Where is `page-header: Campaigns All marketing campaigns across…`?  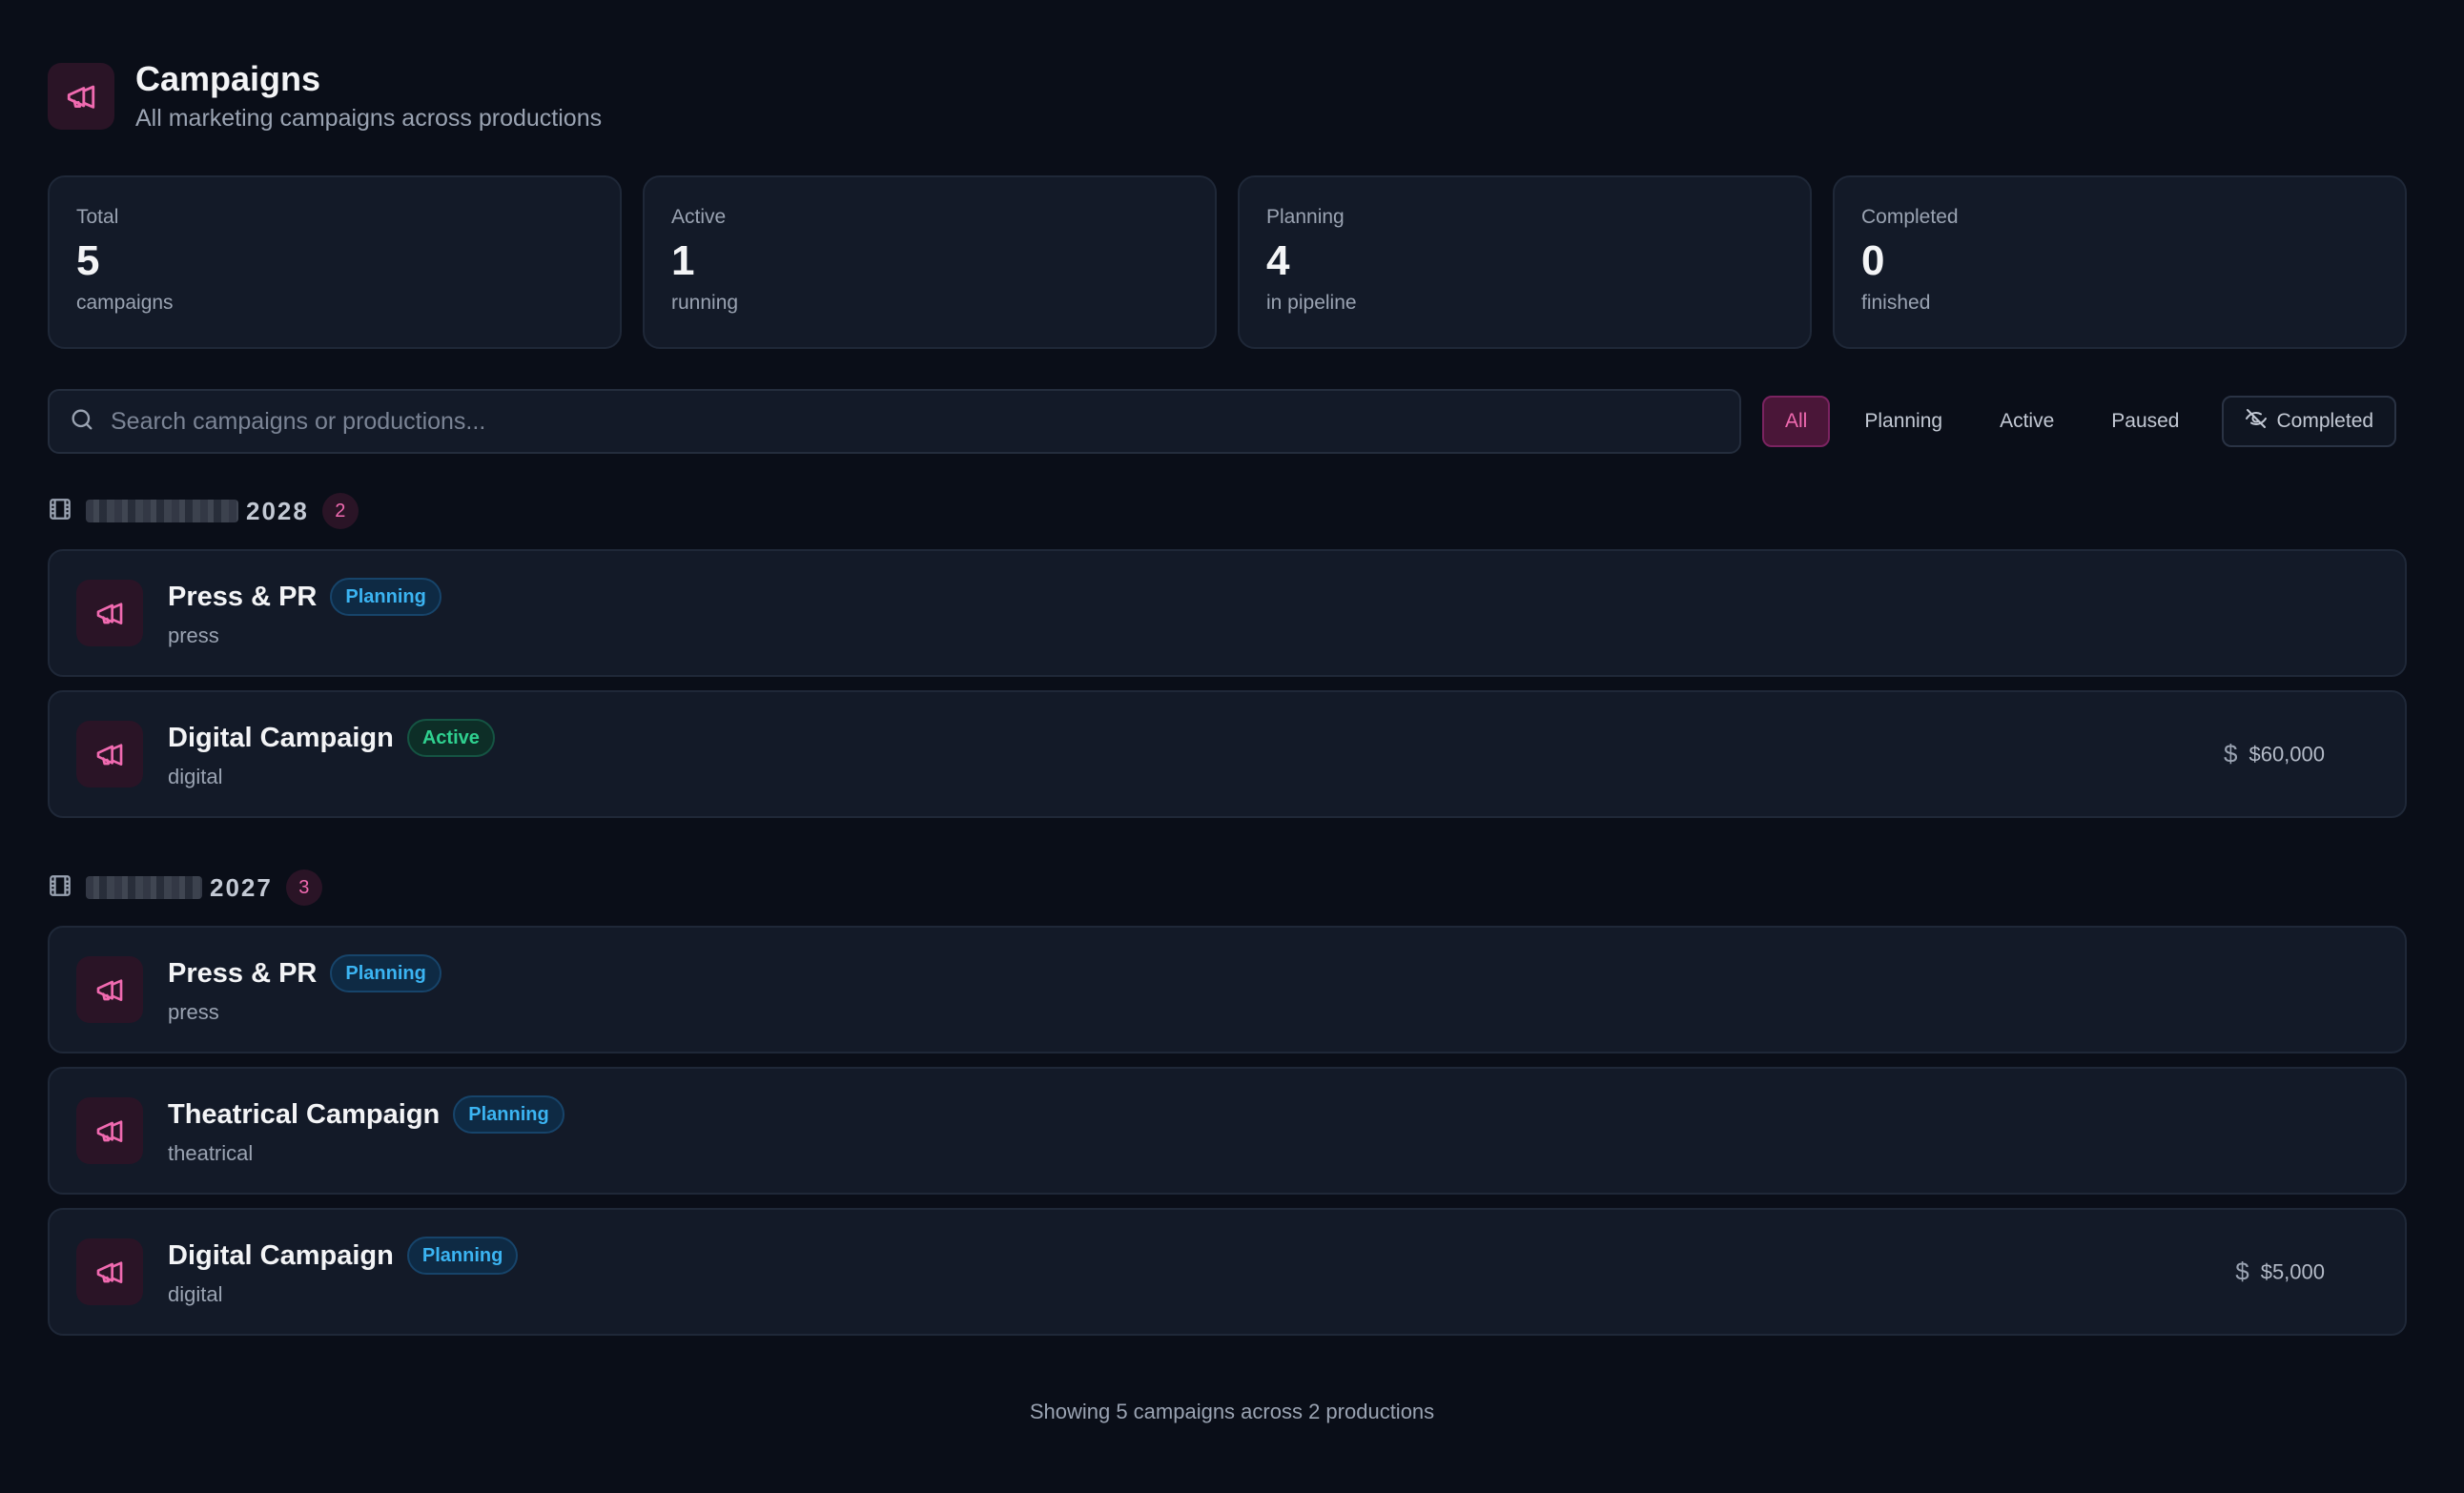
page-header: Campaigns All marketing campaigns across… is located at coordinates (325, 96).